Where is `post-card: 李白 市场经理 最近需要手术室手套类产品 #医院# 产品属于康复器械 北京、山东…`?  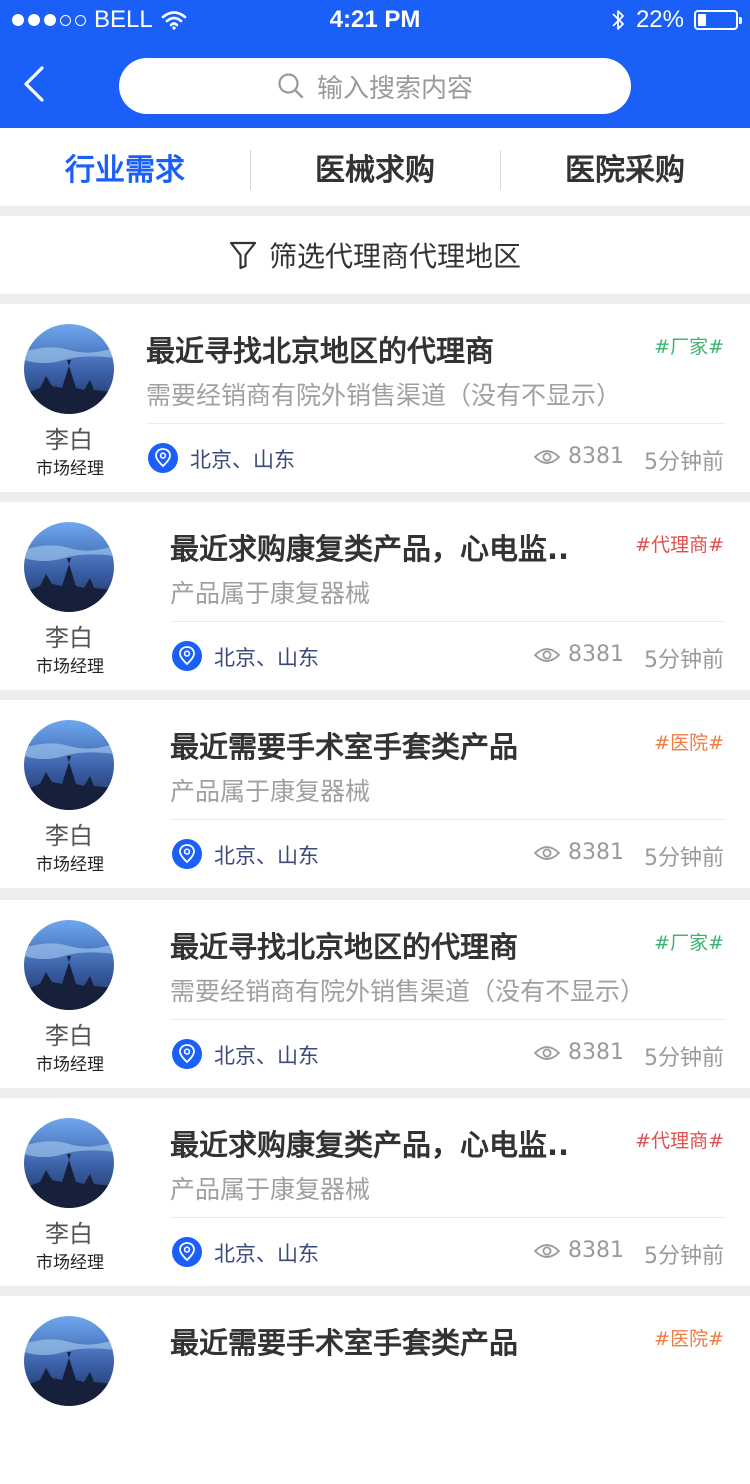 post-card: 李白 市场经理 最近需要手术室手套类产品 #医院# 产品属于康复器械 北京、山东… is located at coordinates (375, 794).